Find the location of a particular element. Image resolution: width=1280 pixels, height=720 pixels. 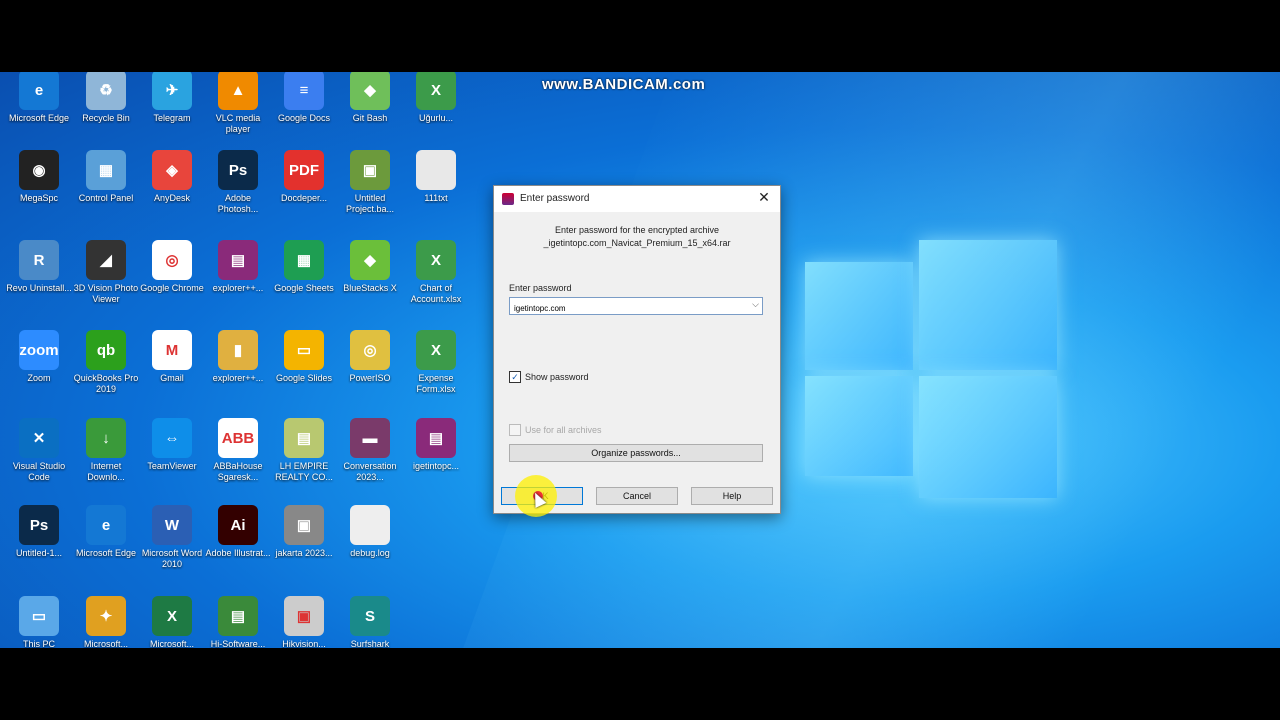

desktop-shortcut: S Surfshark is located at coordinates (370, 622).